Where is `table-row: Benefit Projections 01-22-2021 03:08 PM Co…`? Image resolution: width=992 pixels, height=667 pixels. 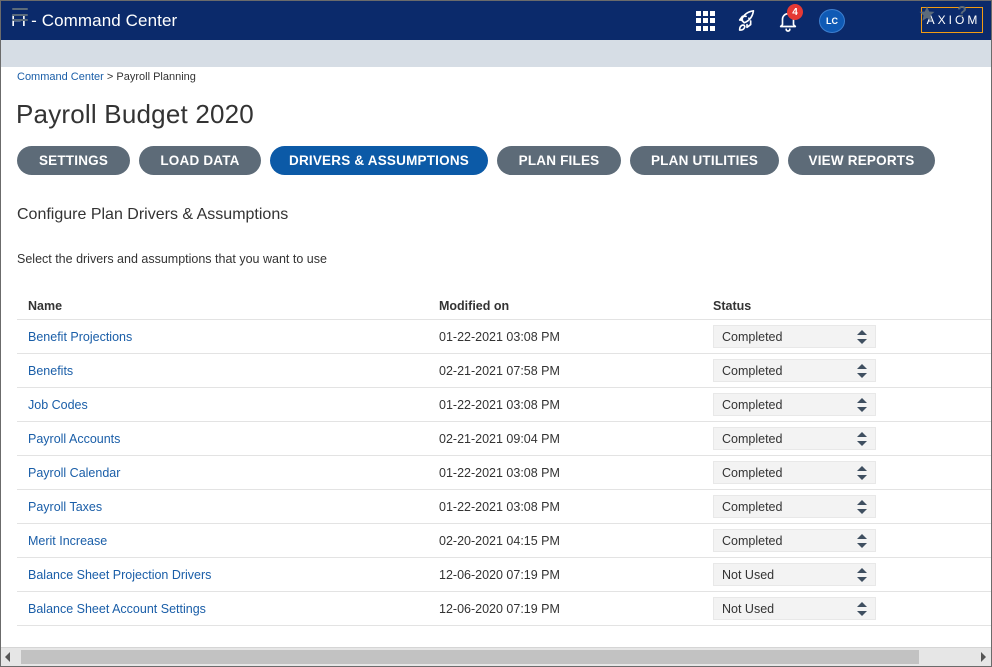 table-row: Benefit Projections 01-22-2021 03:08 PM Co… is located at coordinates (504, 337).